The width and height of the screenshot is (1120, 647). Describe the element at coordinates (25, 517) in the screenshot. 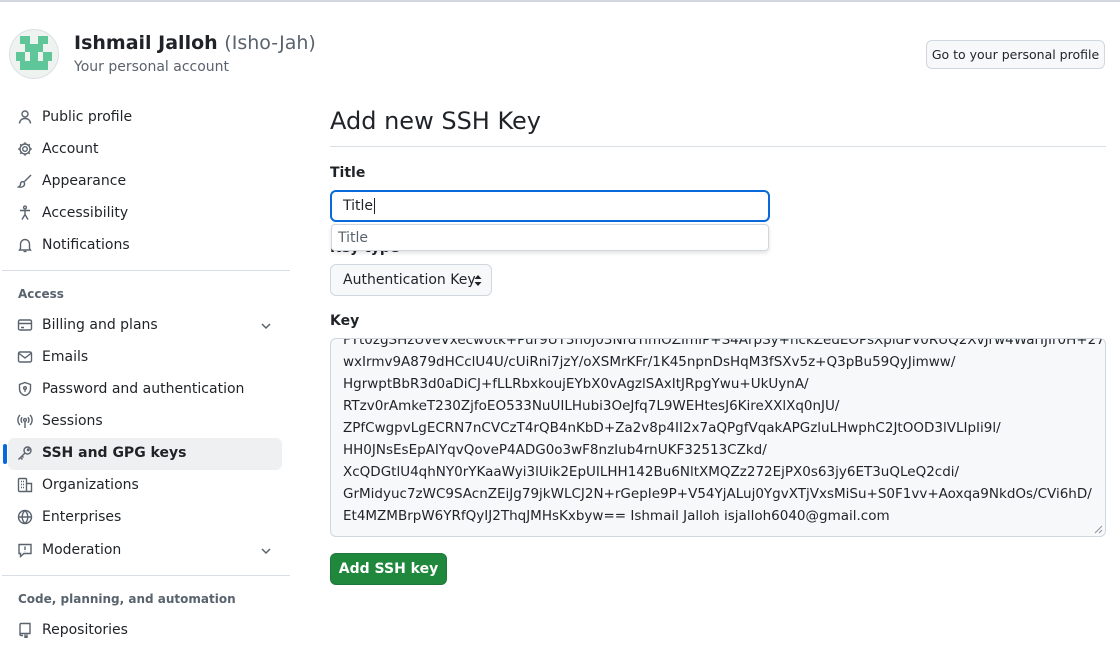

I see `globe-icon` at that location.